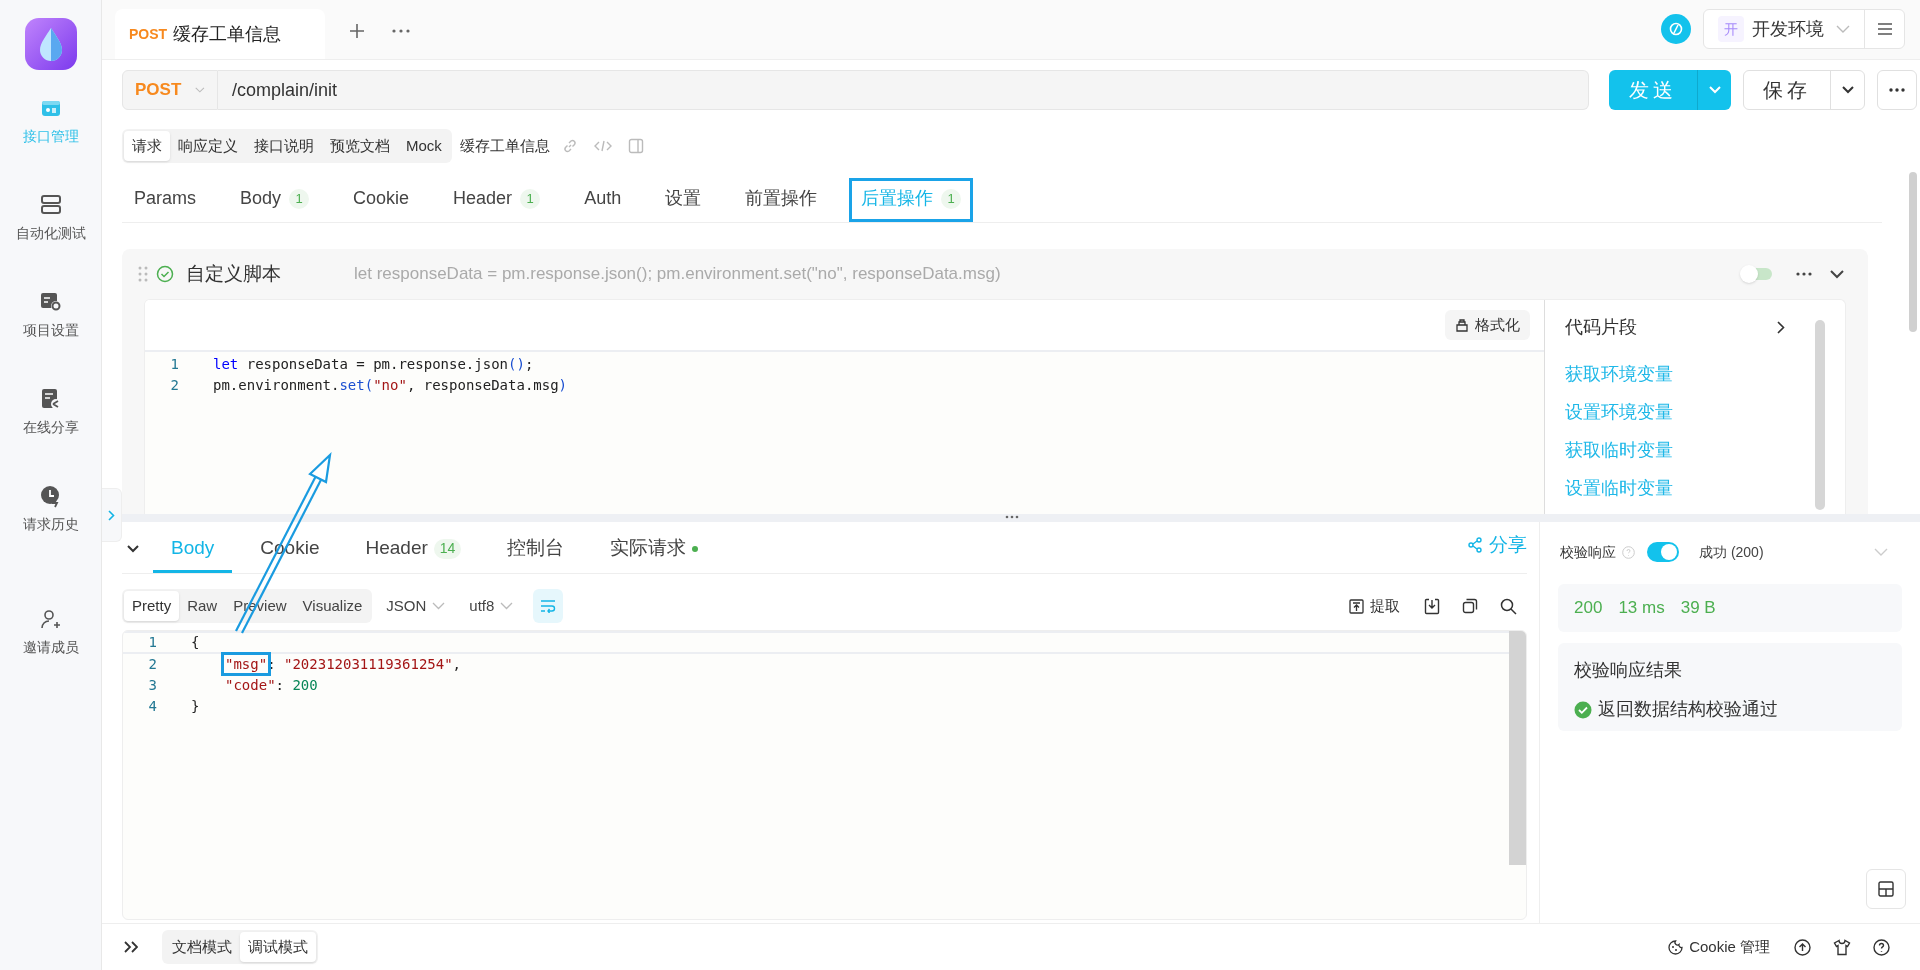 The height and width of the screenshot is (970, 1920). I want to click on search-icon, so click(1508, 606).